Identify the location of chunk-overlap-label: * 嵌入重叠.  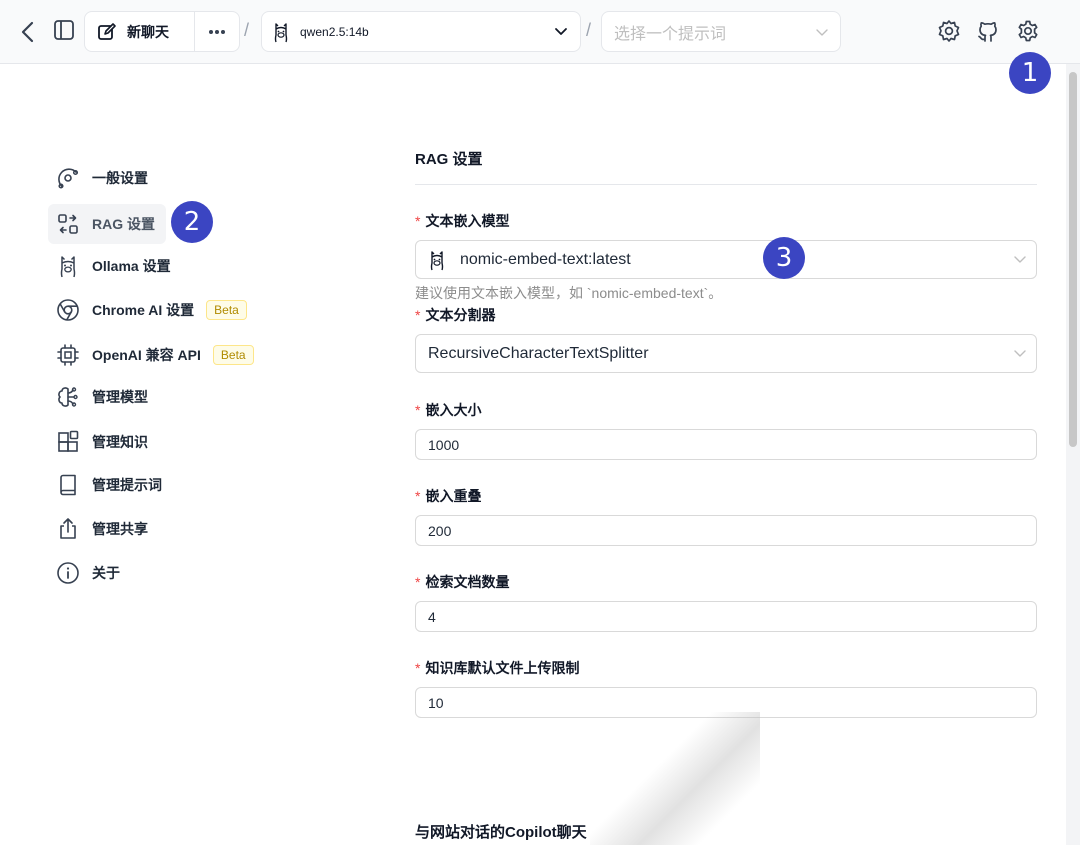
(448, 496).